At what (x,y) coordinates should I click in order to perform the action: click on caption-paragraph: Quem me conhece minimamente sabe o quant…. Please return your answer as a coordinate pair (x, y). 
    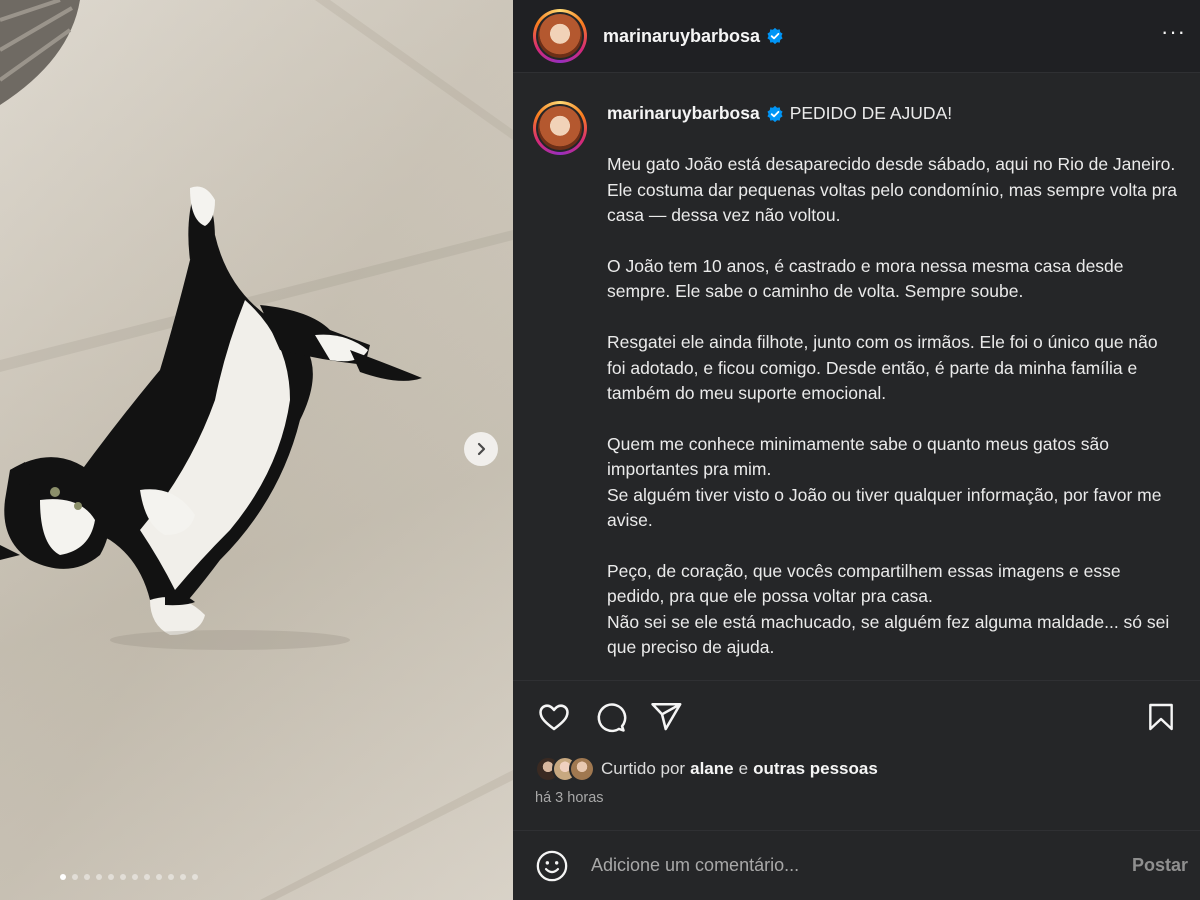
    Looking at the image, I should click on (884, 482).